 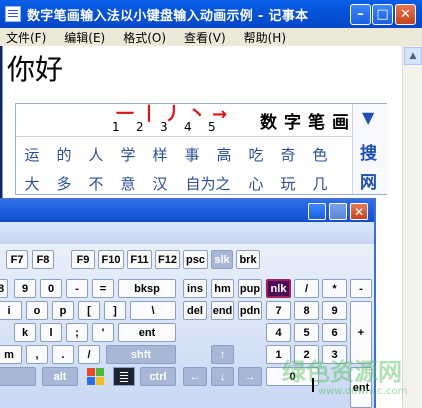 What do you see at coordinates (111, 259) in the screenshot?
I see `key-f10: F10` at bounding box center [111, 259].